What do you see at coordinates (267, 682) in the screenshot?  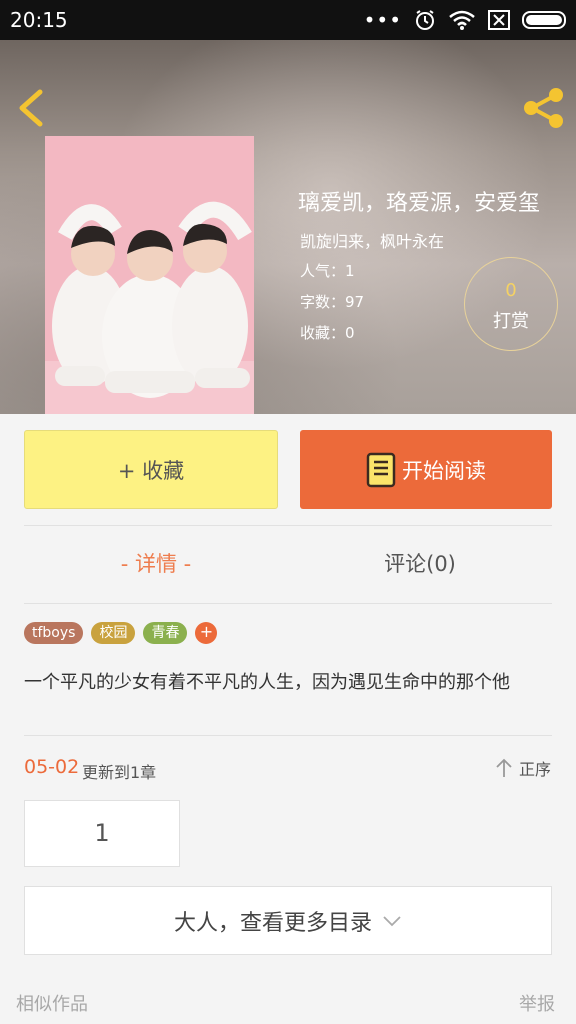 I see `book-description: 一个平凡的少女有着不平凡的人生，因为遇见生命中的那个他` at bounding box center [267, 682].